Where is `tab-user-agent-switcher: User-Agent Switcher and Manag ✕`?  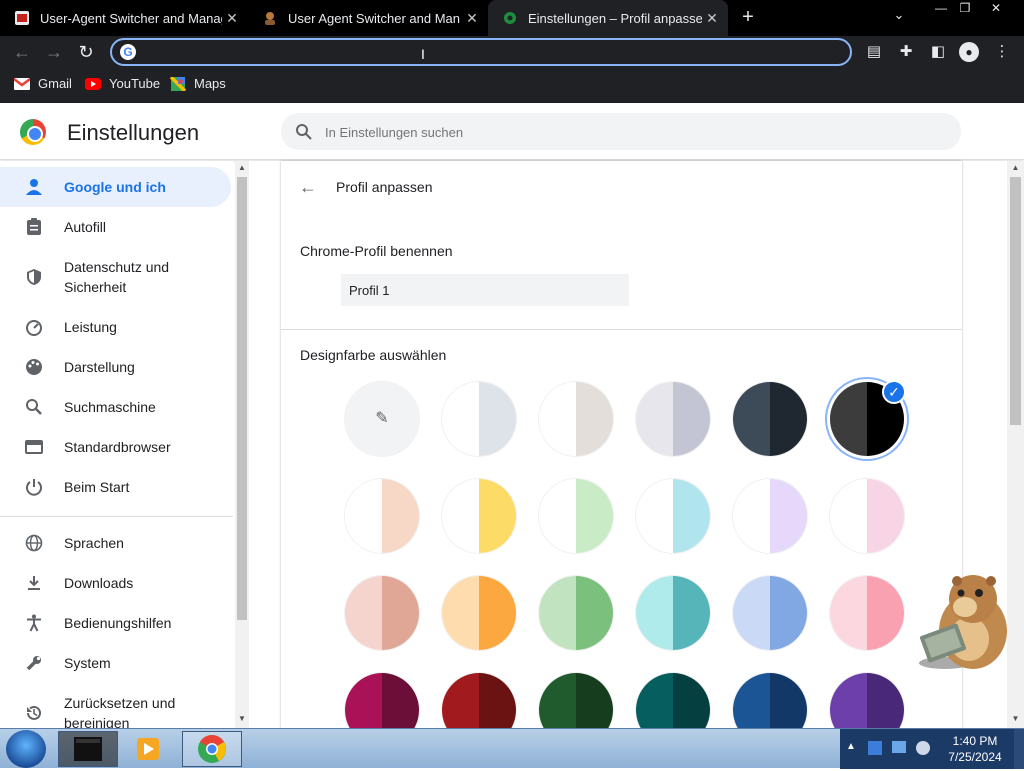
tab-user-agent-switcher: User-Agent Switcher and Manag ✕ is located at coordinates (124, 18).